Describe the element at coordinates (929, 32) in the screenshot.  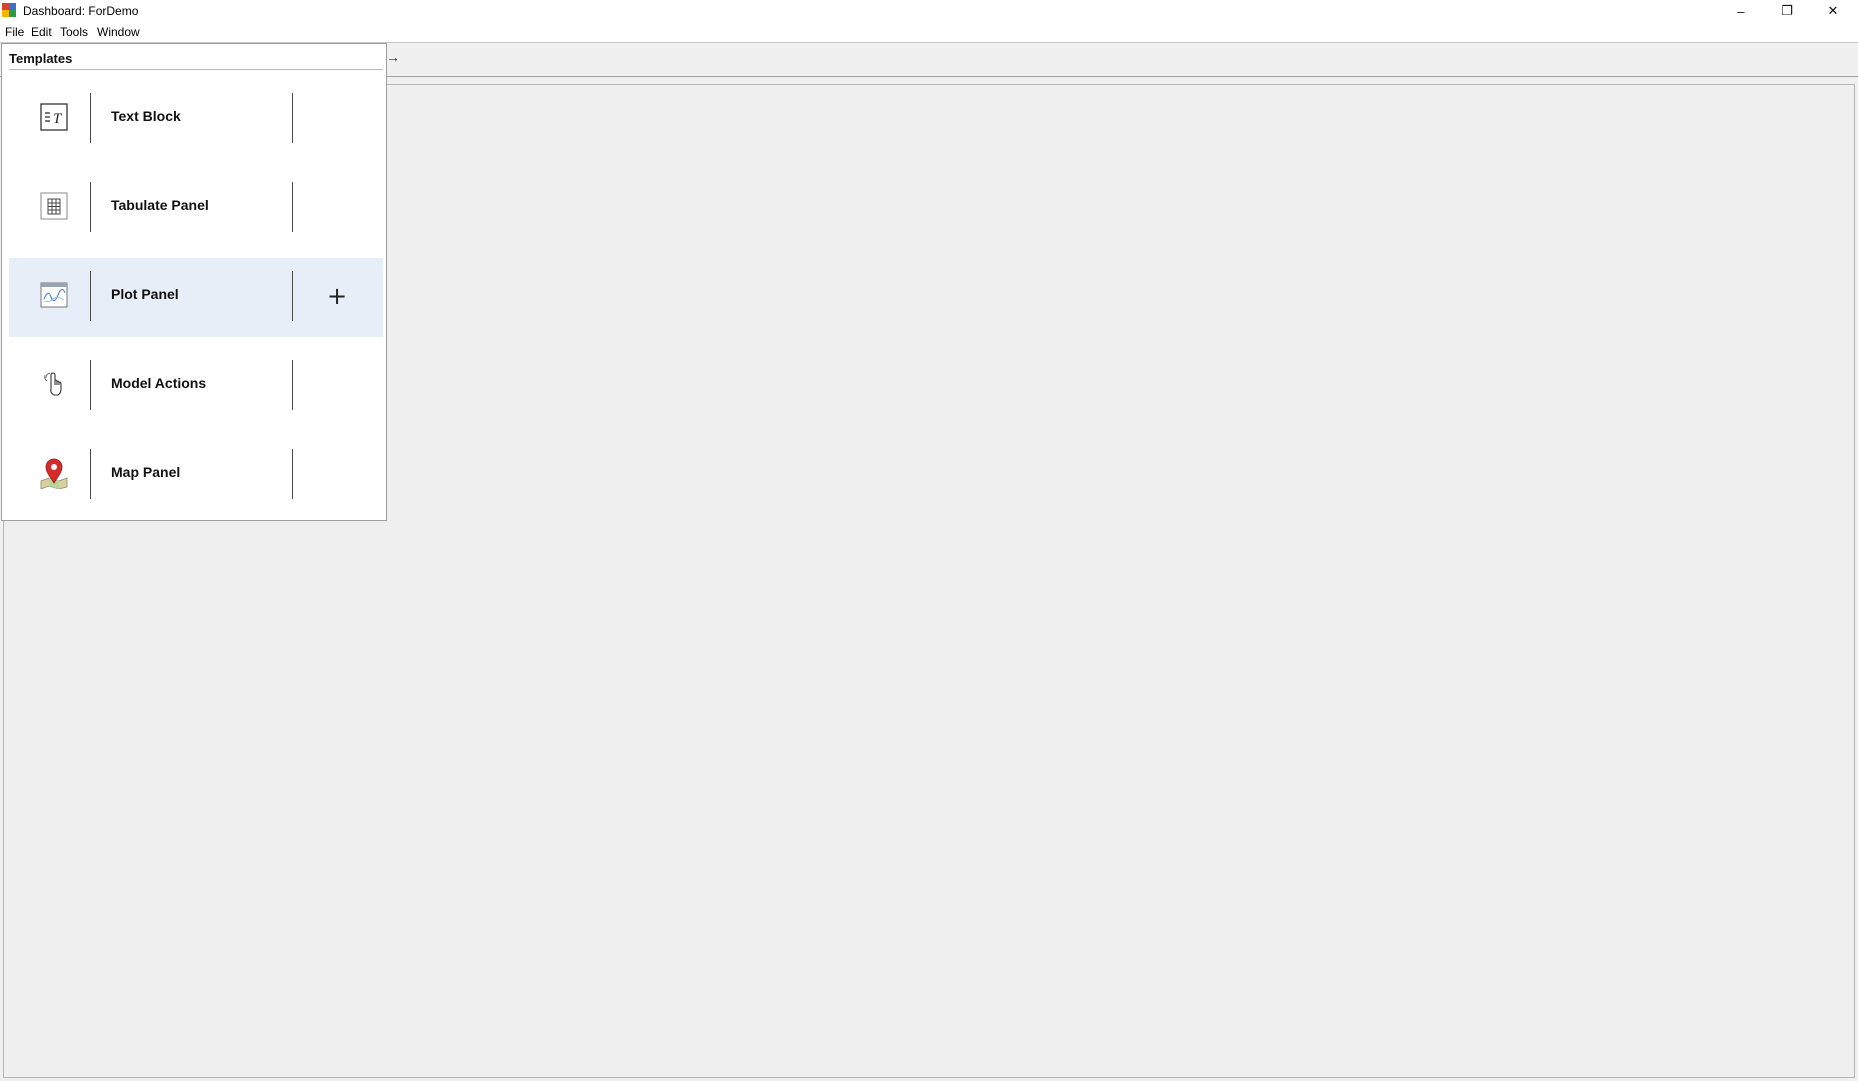
I see `menu-bar: File Edit Tools Window` at that location.